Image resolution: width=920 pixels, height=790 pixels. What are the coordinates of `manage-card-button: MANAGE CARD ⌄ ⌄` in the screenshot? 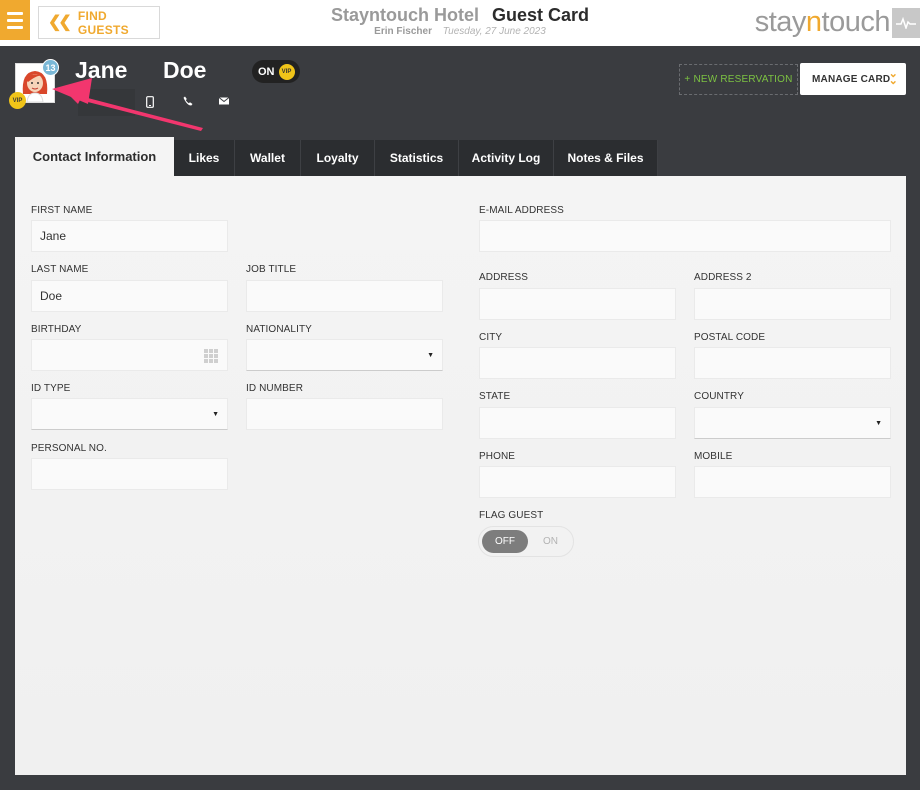 It's located at (853, 79).